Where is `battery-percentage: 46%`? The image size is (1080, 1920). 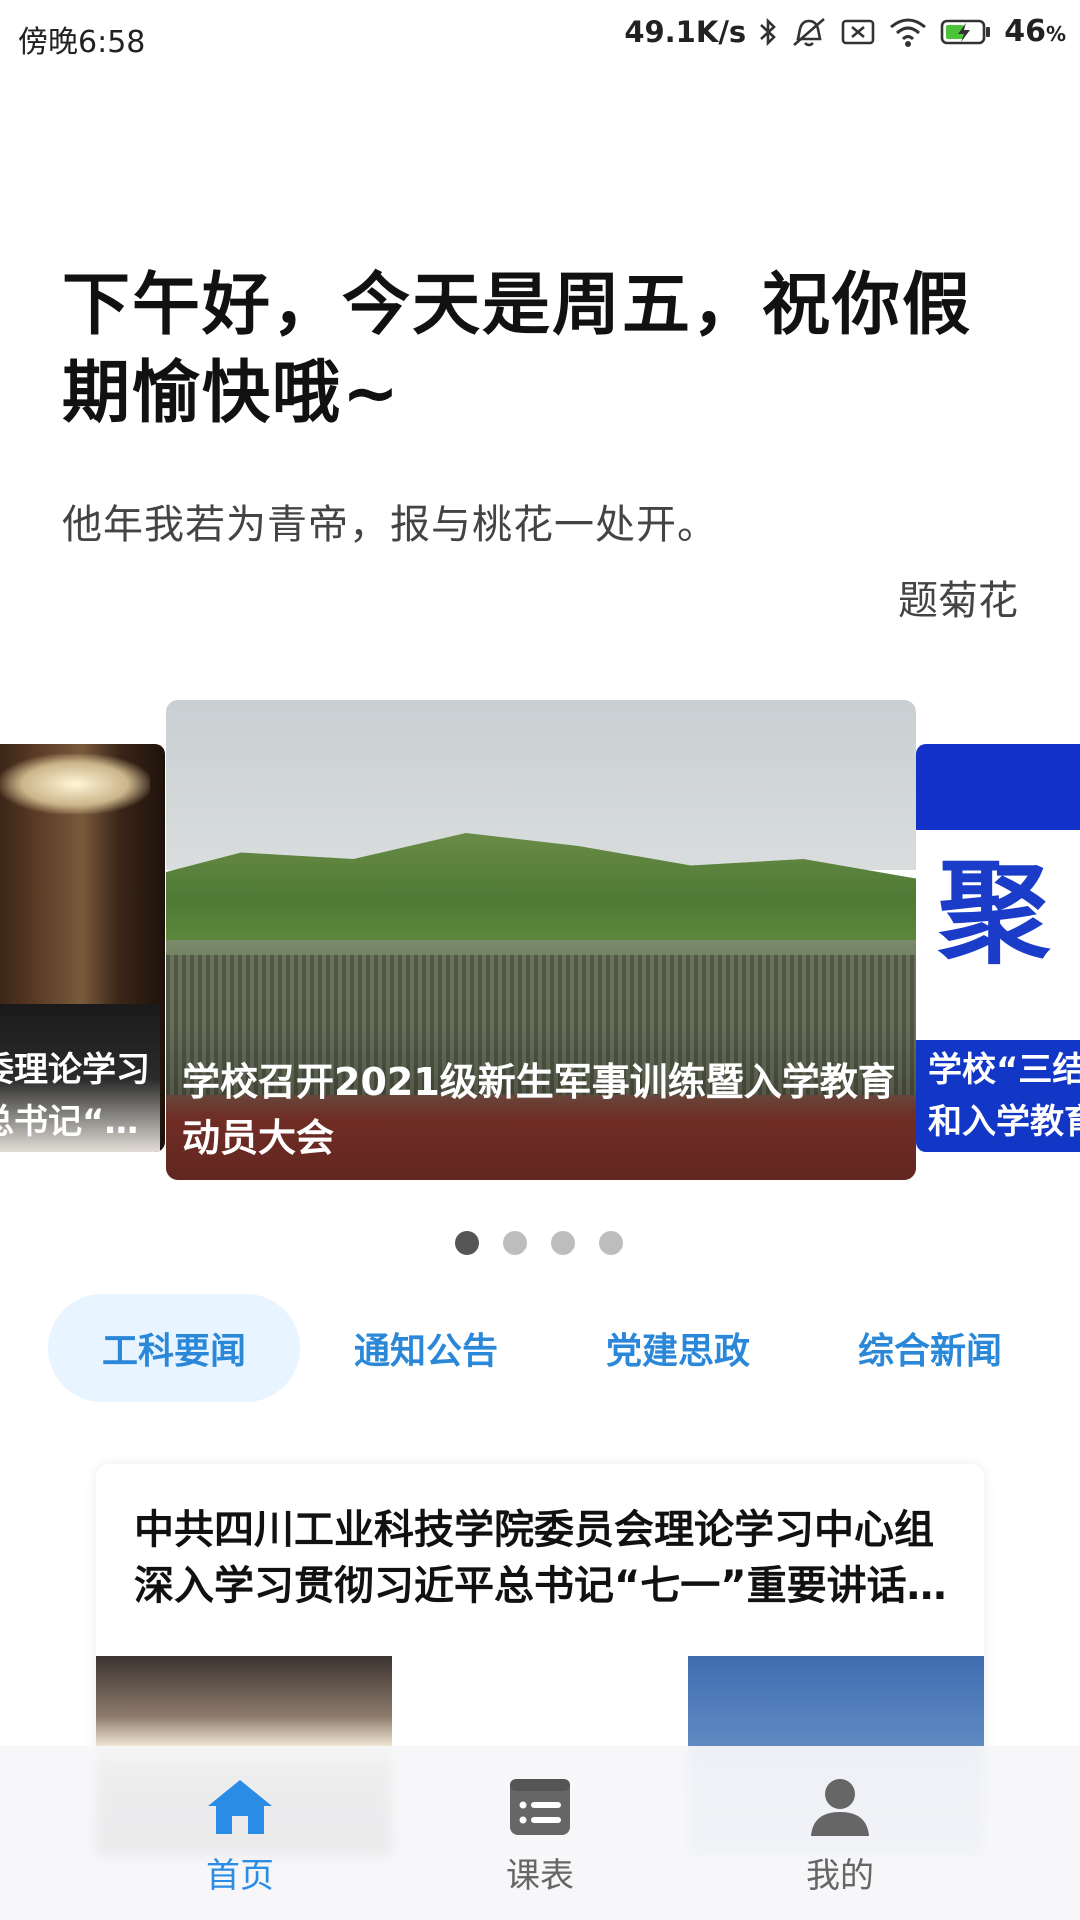 battery-percentage: 46% is located at coordinates (1035, 31).